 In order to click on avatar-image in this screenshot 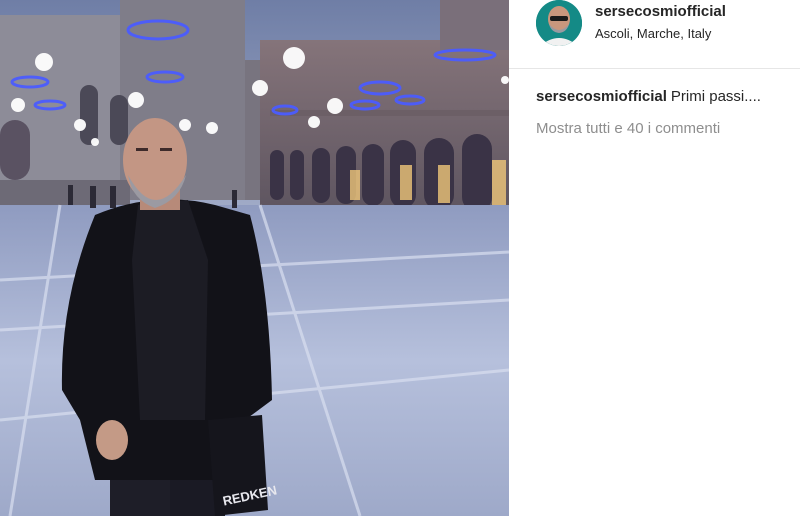, I will do `click(559, 23)`.